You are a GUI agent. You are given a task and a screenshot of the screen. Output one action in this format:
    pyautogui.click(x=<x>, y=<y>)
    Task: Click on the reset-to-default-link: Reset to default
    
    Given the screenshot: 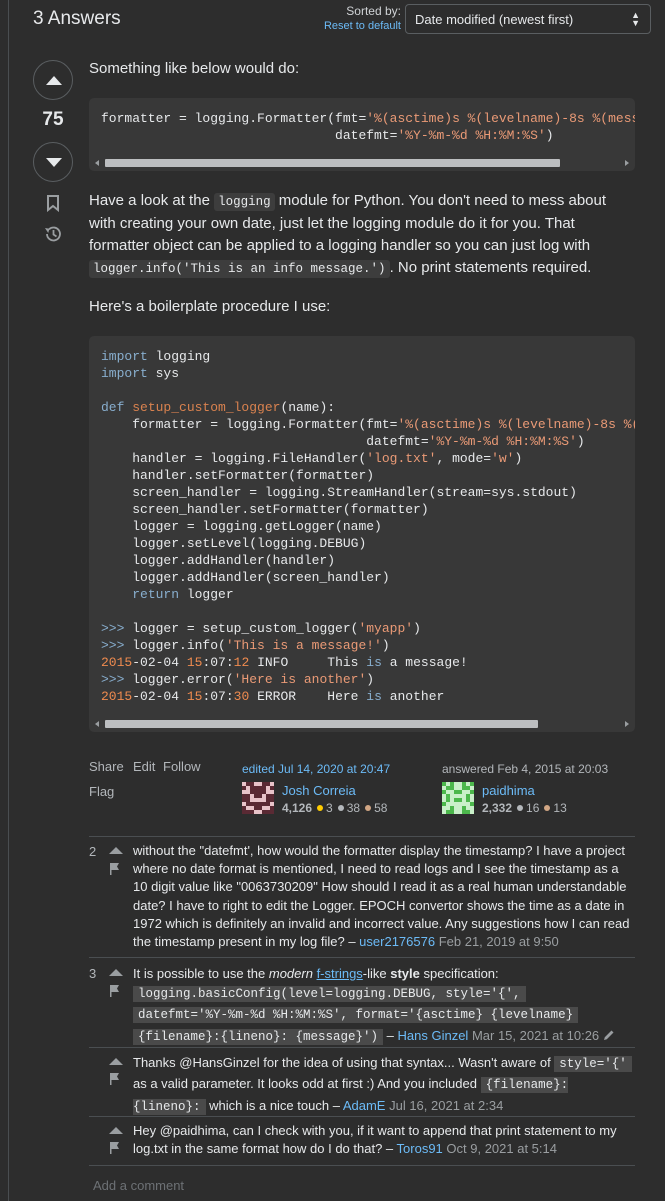 What is the action you would take?
    pyautogui.click(x=200, y=26)
    